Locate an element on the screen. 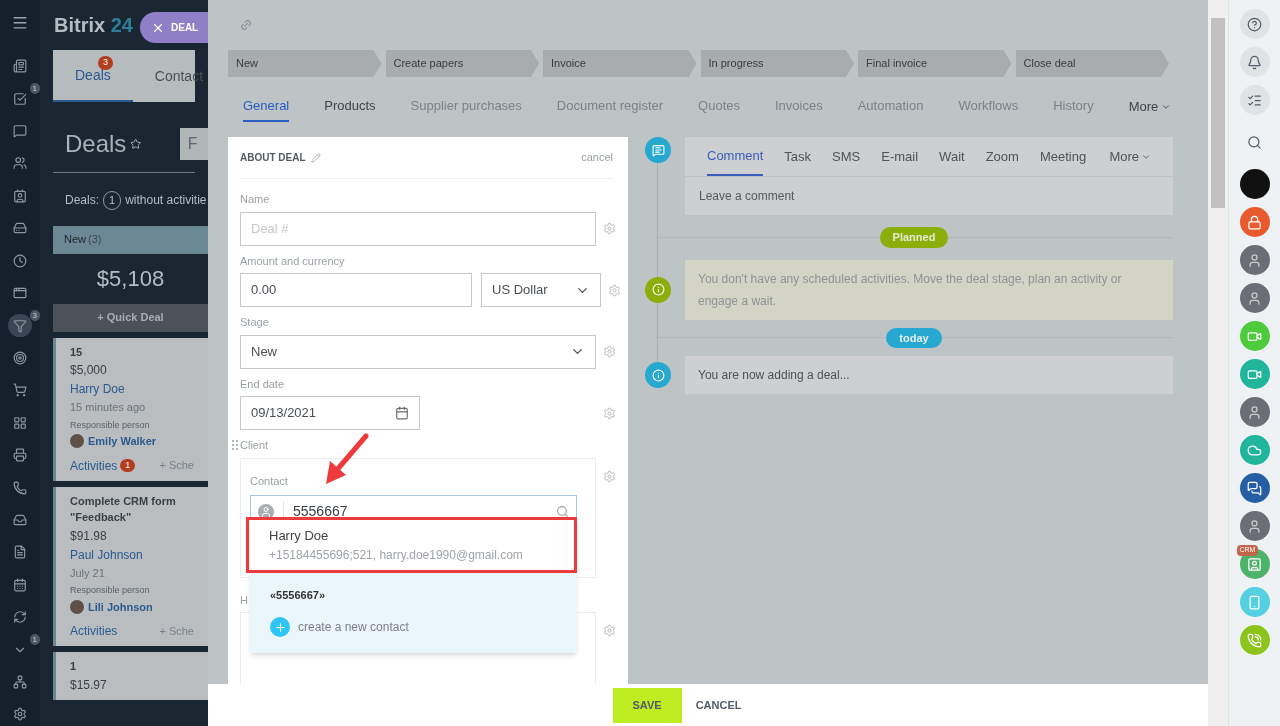 This screenshot has width=1280, height=726. cart-icon is located at coordinates (20, 390).